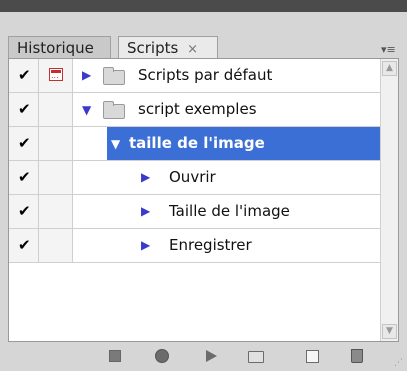  I want to click on set-label: script exemples, so click(197, 109).